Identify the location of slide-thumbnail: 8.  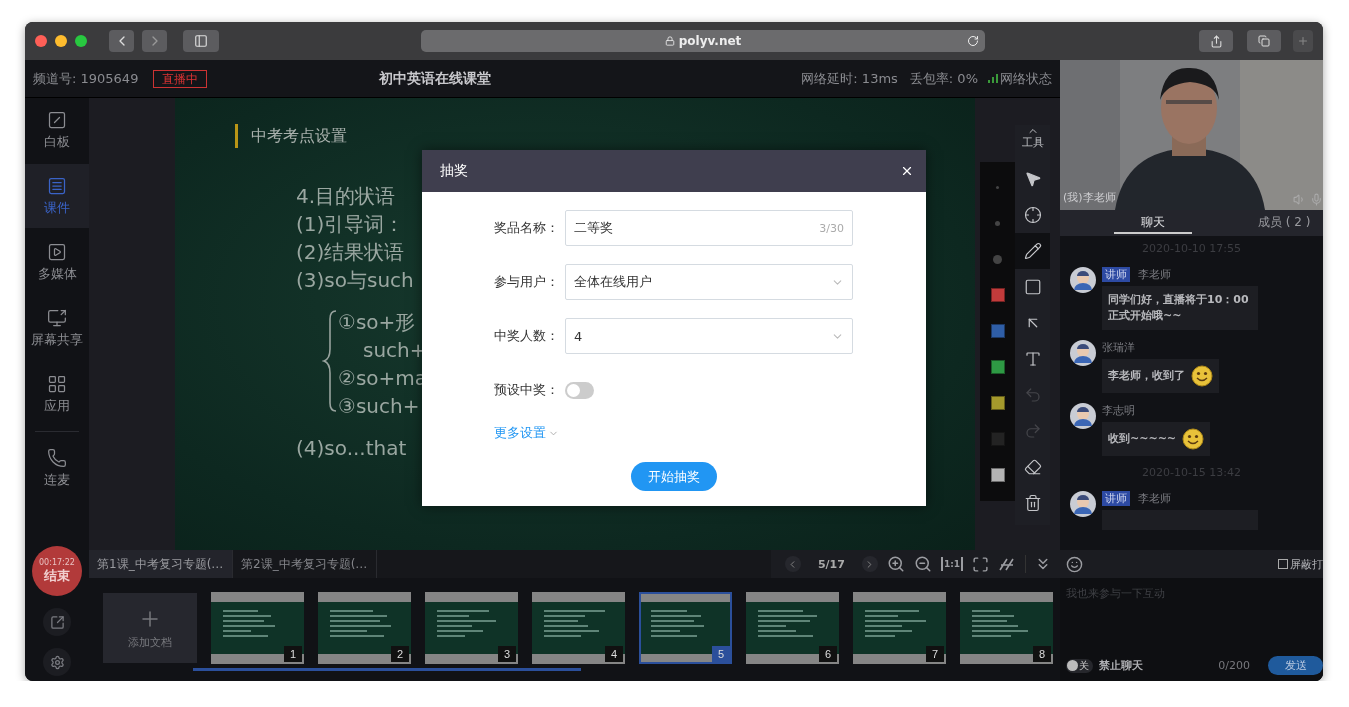
(1006, 628).